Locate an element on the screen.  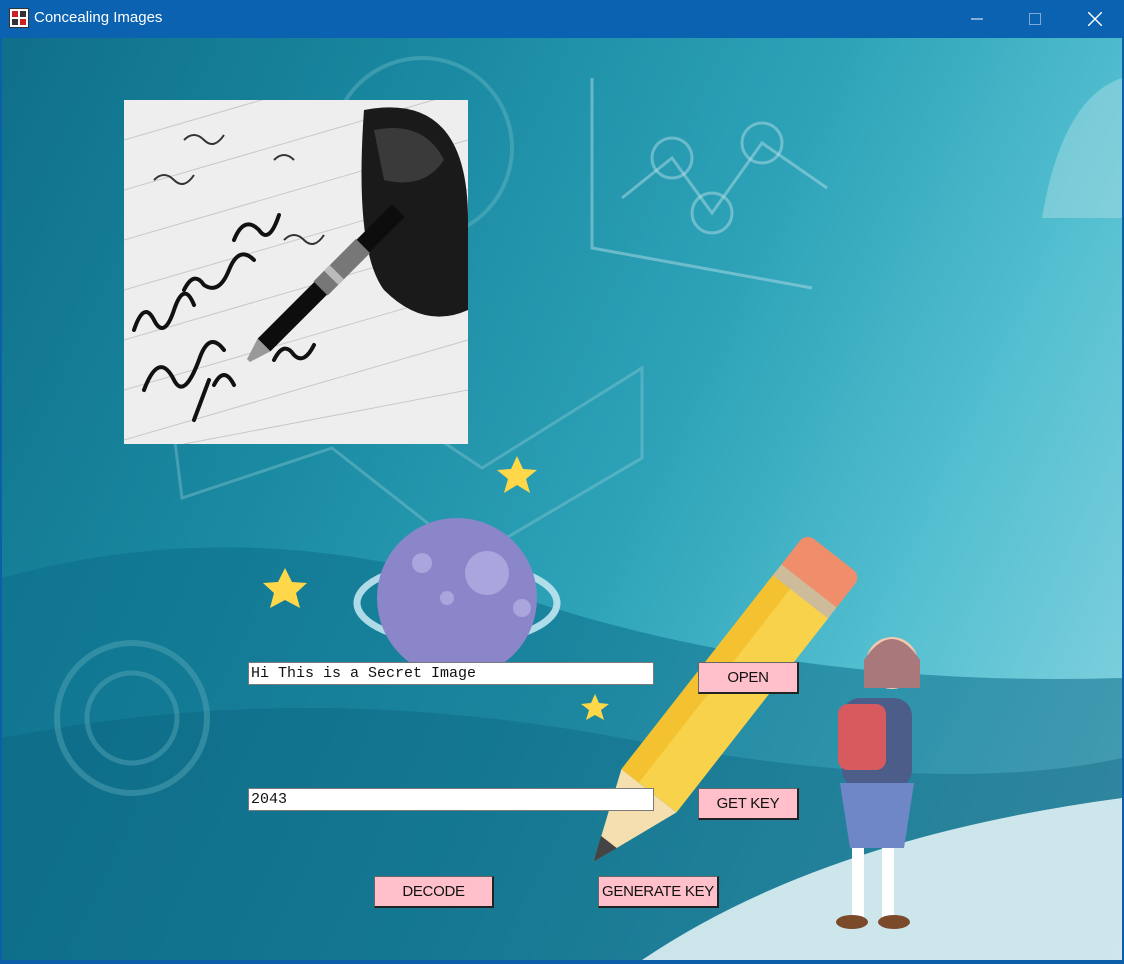
title-bar: Concealing Images is located at coordinates (562, 19).